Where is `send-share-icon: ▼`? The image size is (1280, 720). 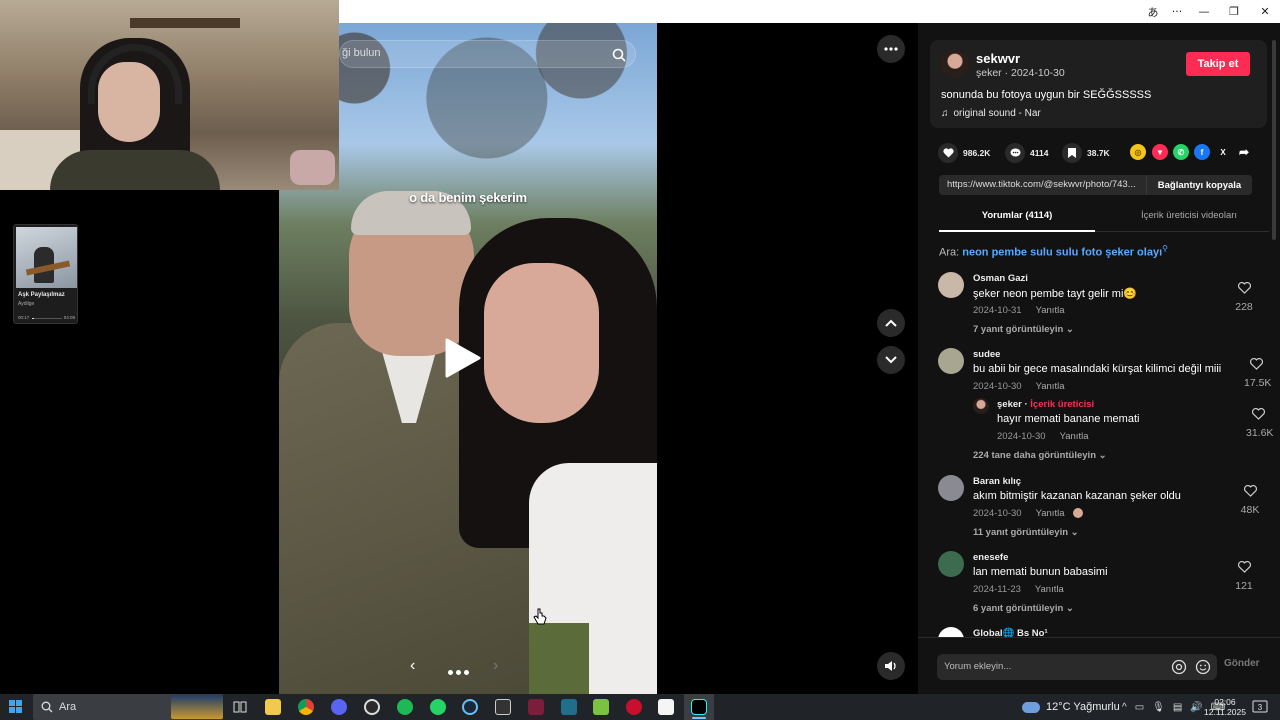 send-share-icon: ▼ is located at coordinates (1160, 152).